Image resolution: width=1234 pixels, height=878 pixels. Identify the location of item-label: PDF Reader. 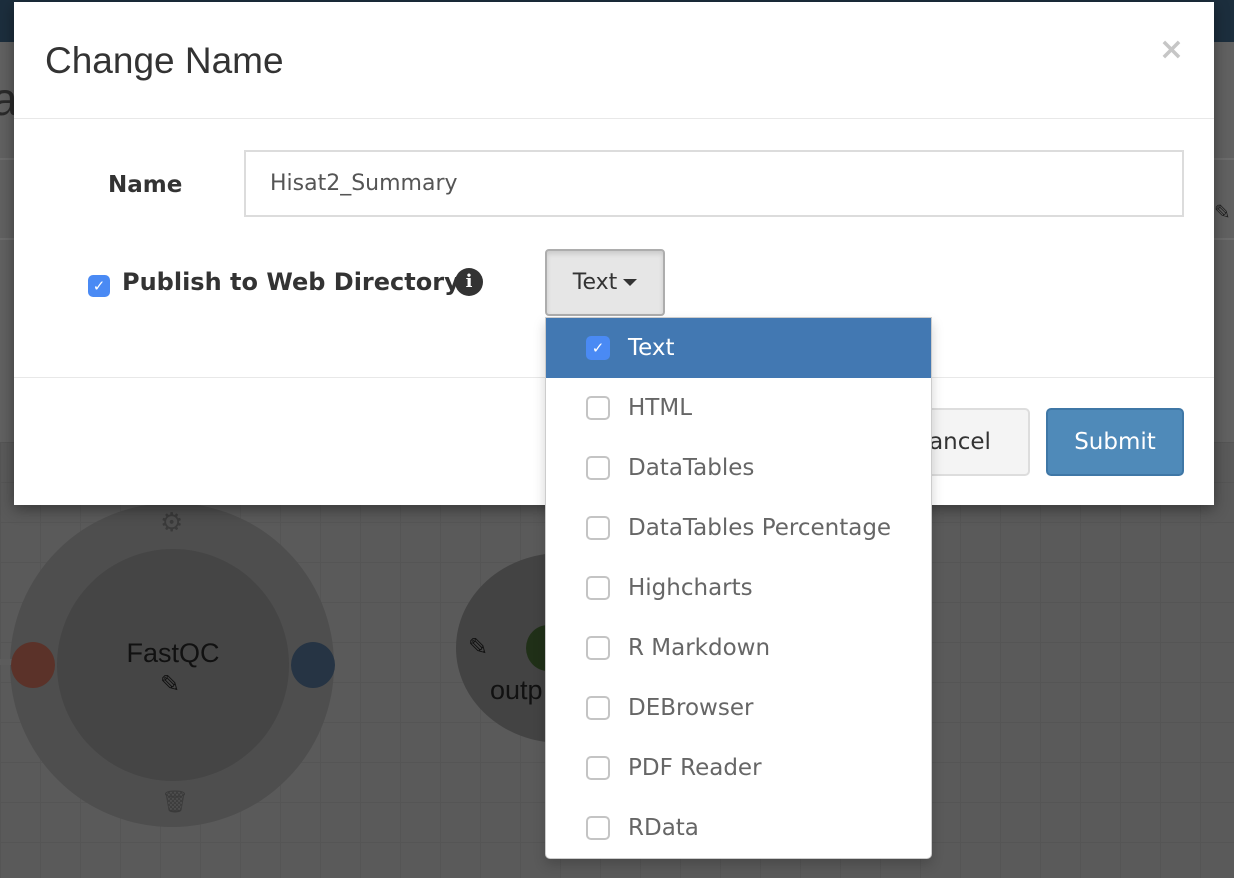
(695, 768).